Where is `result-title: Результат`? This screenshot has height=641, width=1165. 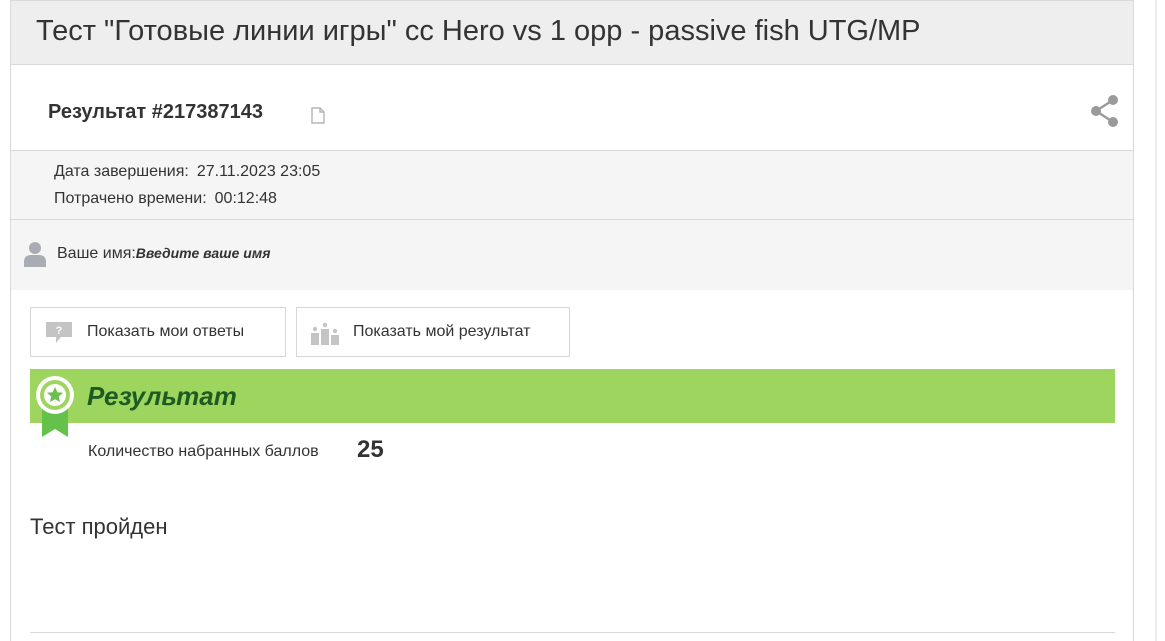
result-title: Результат is located at coordinates (162, 396).